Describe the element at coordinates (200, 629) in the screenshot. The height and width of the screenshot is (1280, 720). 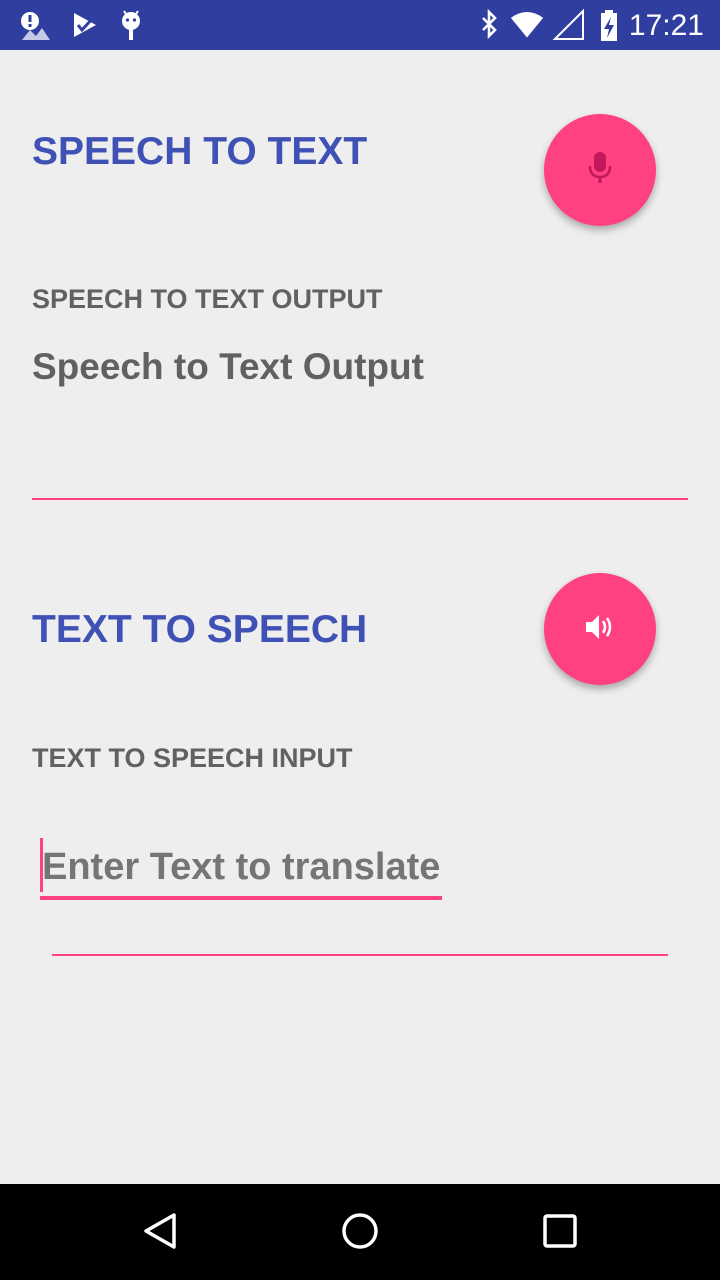
I see `text-to-speech-title: TEXT TO SPEECH` at that location.